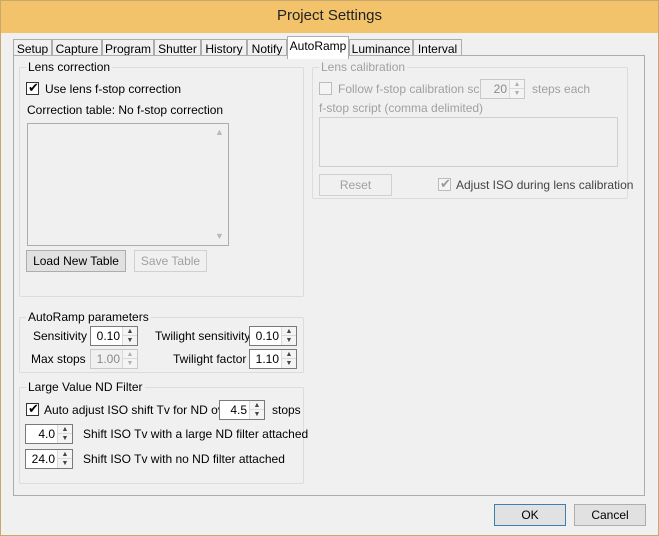 The width and height of the screenshot is (659, 536). I want to click on load-new-table-button: Load New Table, so click(76, 261).